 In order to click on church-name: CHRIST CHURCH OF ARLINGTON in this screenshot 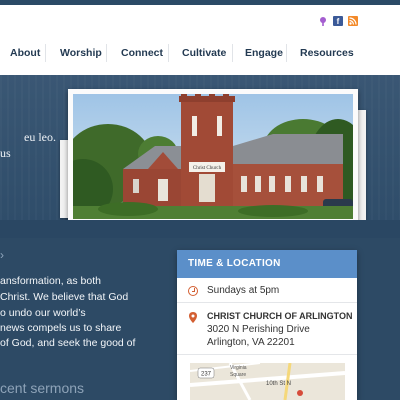, I will do `click(280, 316)`.